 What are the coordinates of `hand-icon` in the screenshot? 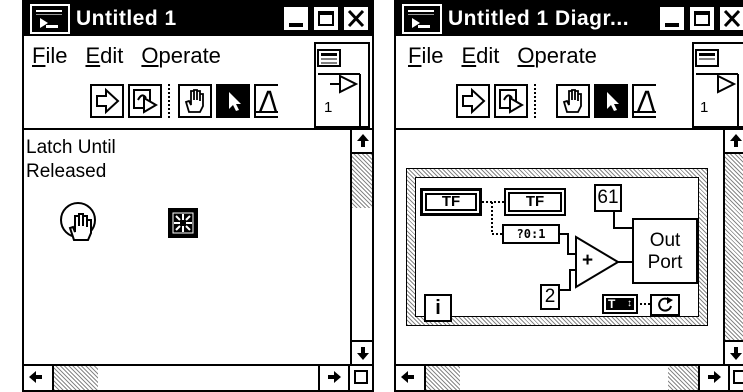 It's located at (572, 101).